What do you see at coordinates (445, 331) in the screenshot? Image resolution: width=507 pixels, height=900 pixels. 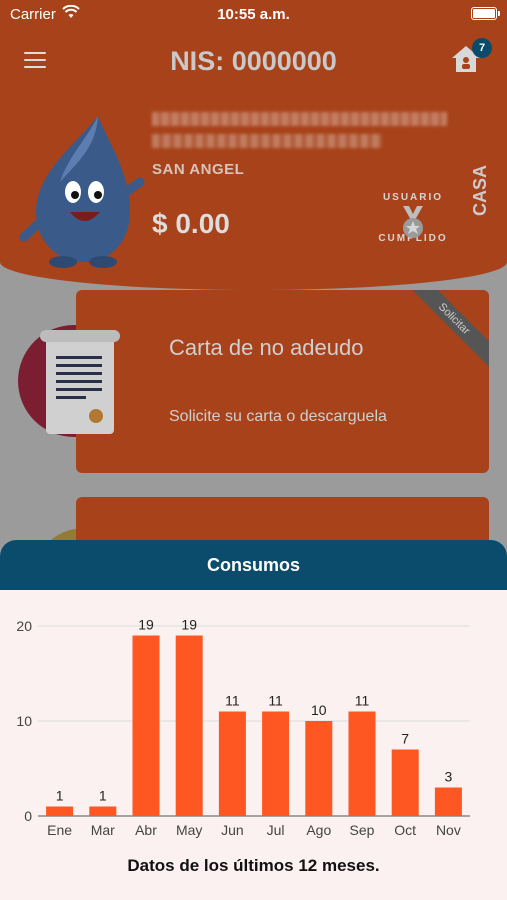 I see `solicitar-ribbon: Solicitar` at bounding box center [445, 331].